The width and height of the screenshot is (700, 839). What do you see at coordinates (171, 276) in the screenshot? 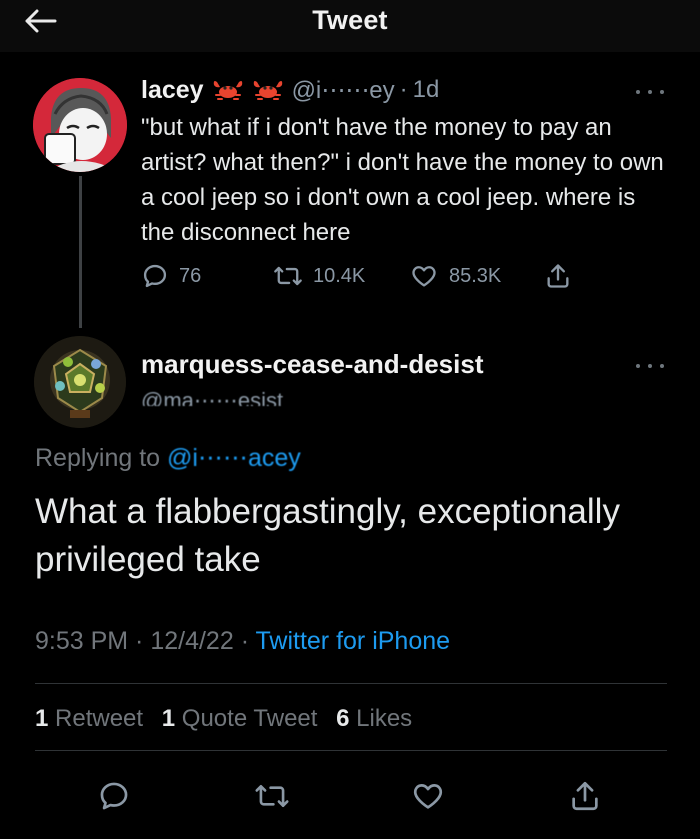
I see `reply-button: 76` at bounding box center [171, 276].